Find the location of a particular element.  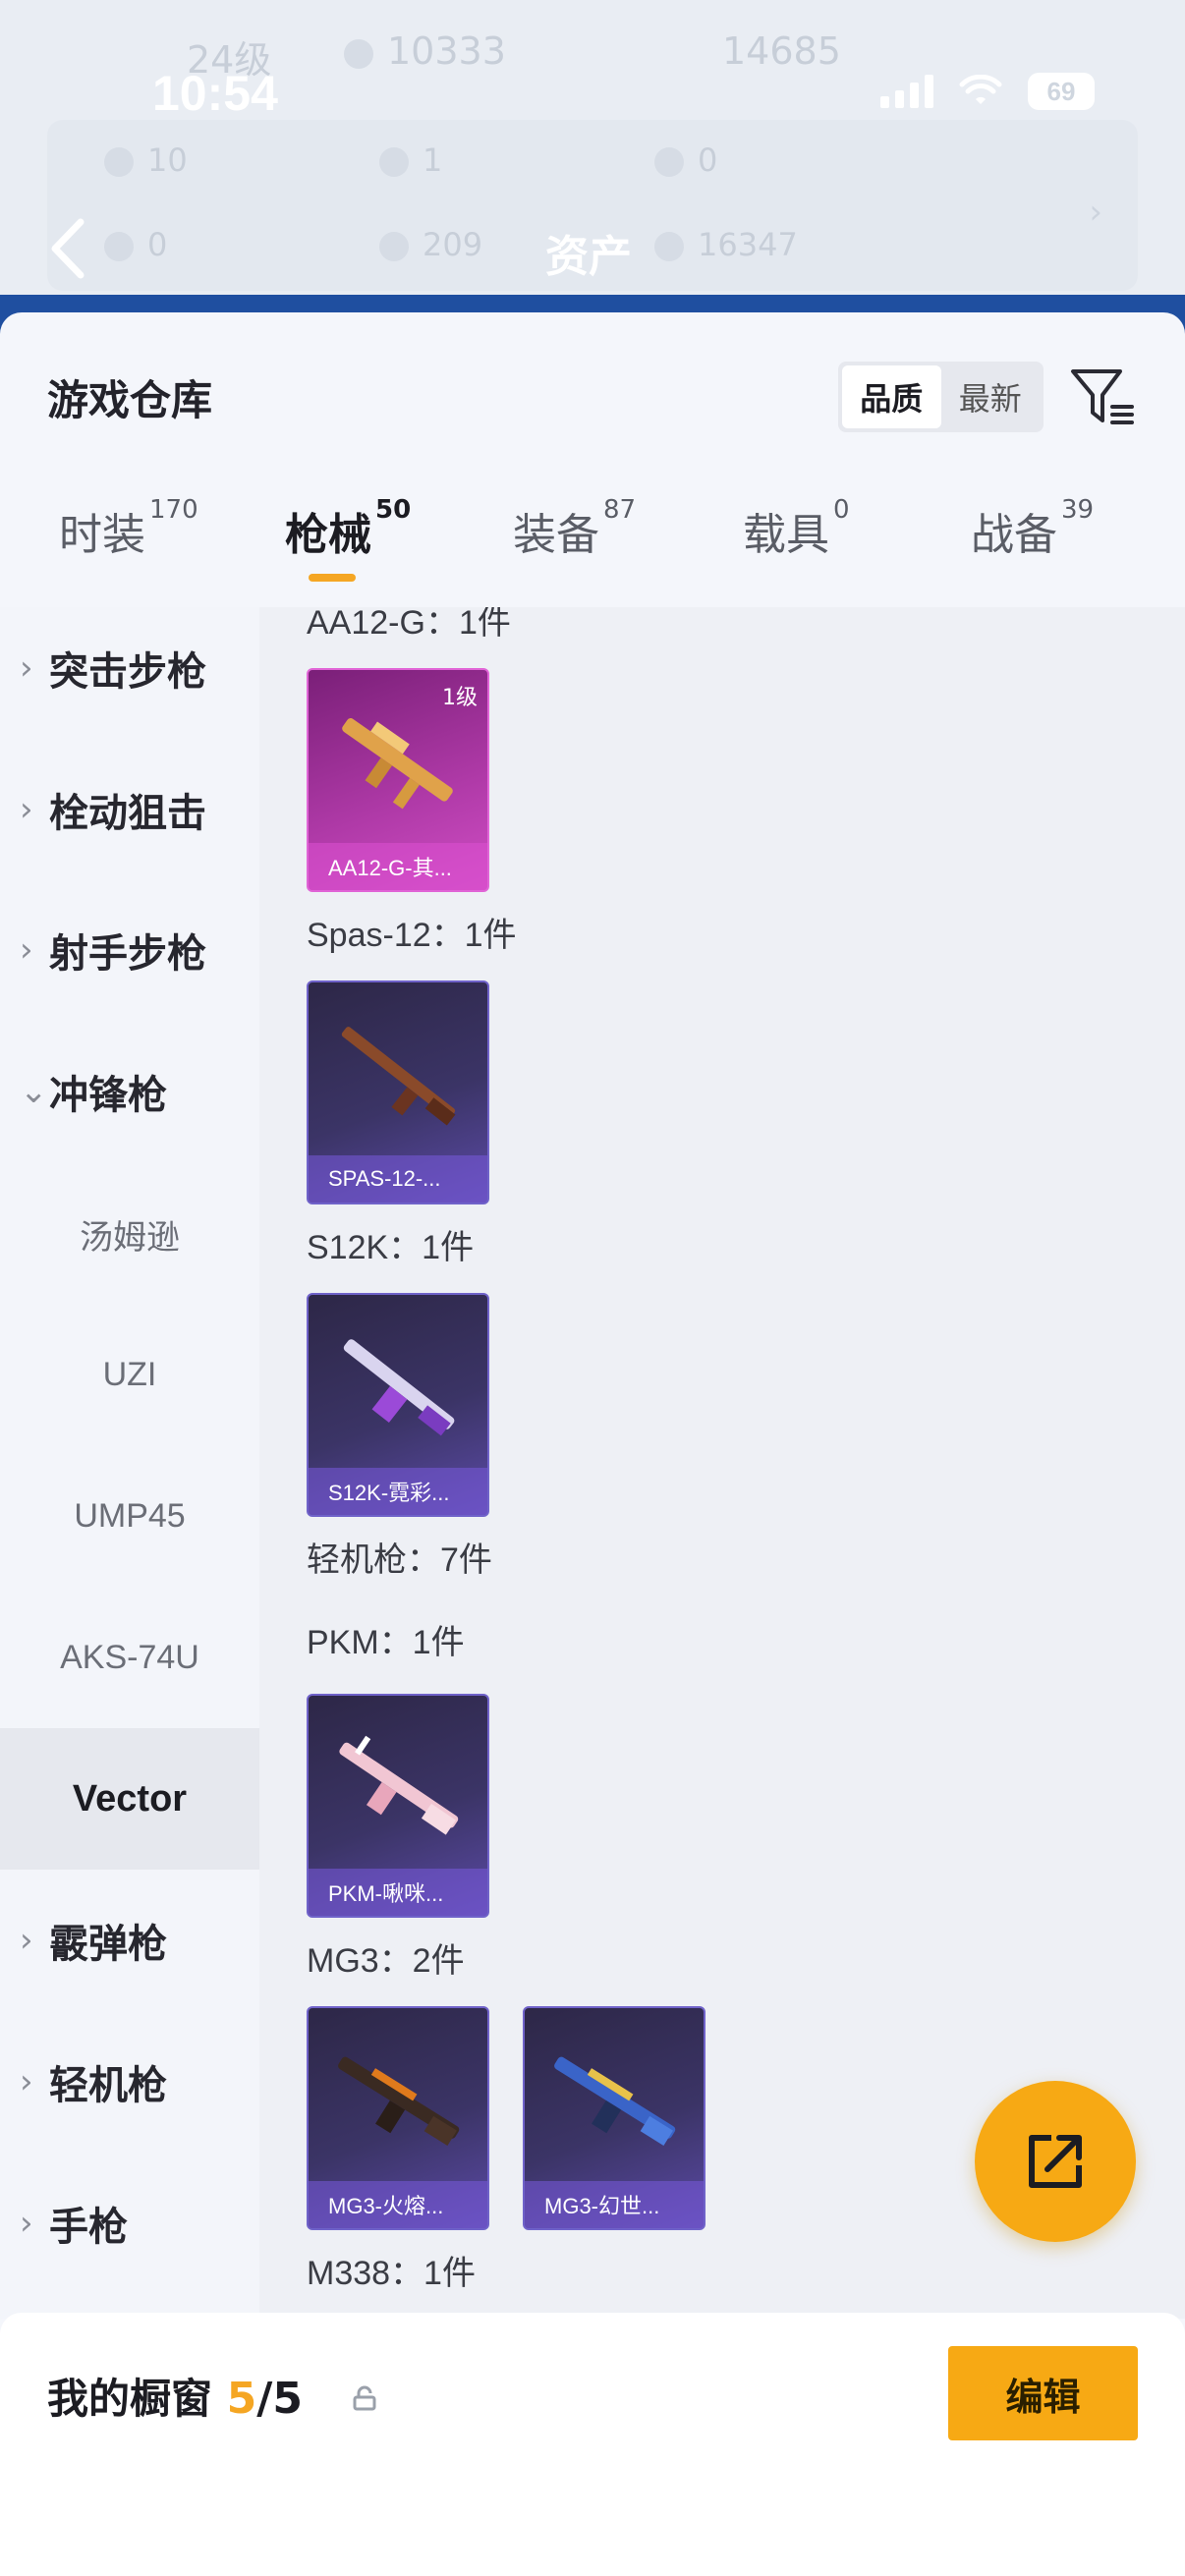

sidebar-subitem-uzi: UZI is located at coordinates (130, 1374).